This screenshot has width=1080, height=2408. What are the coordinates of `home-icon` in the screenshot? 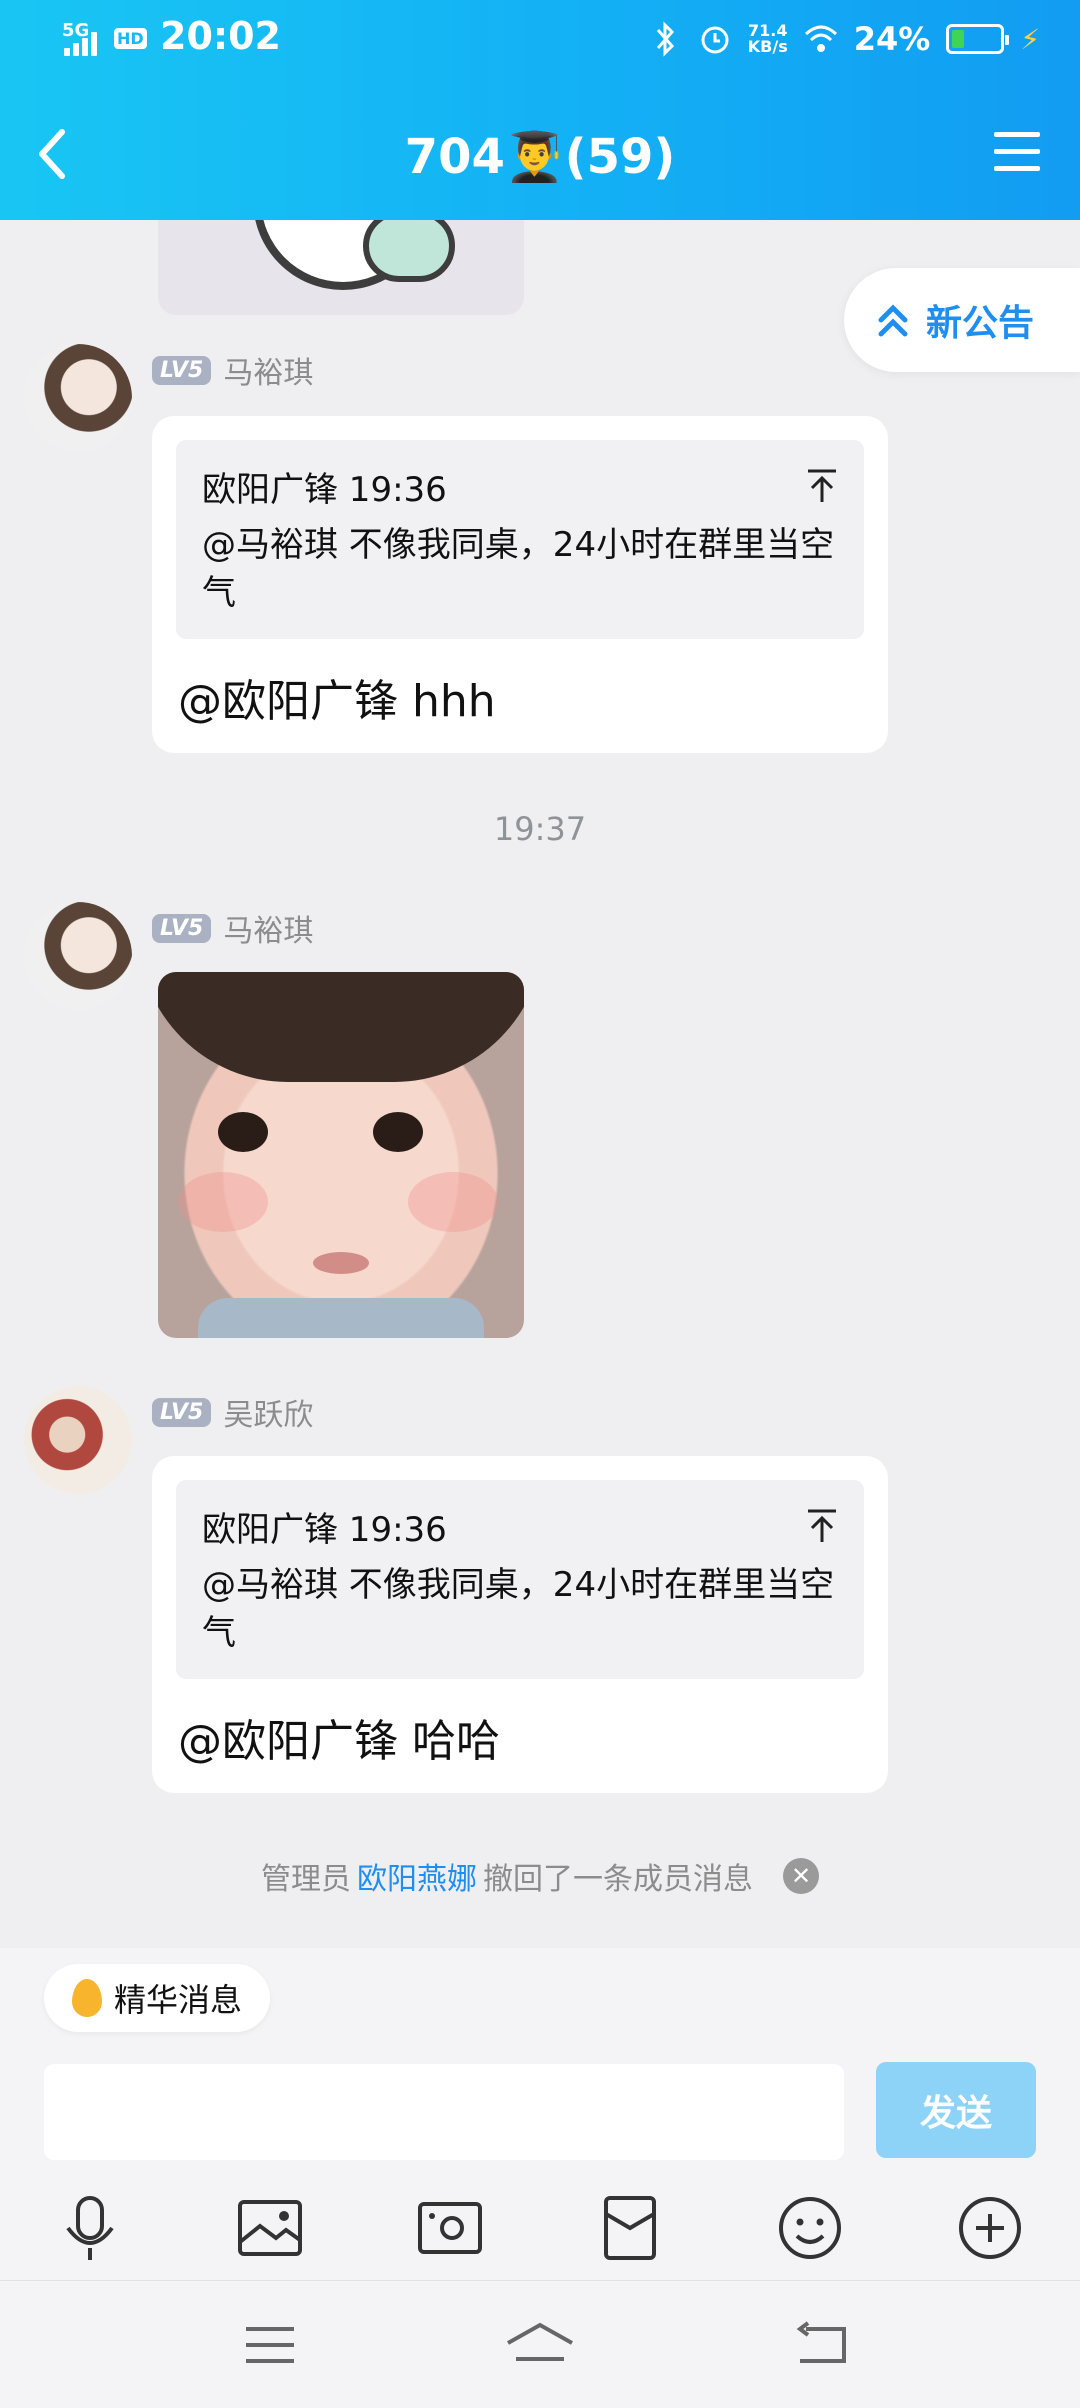 It's located at (540, 2345).